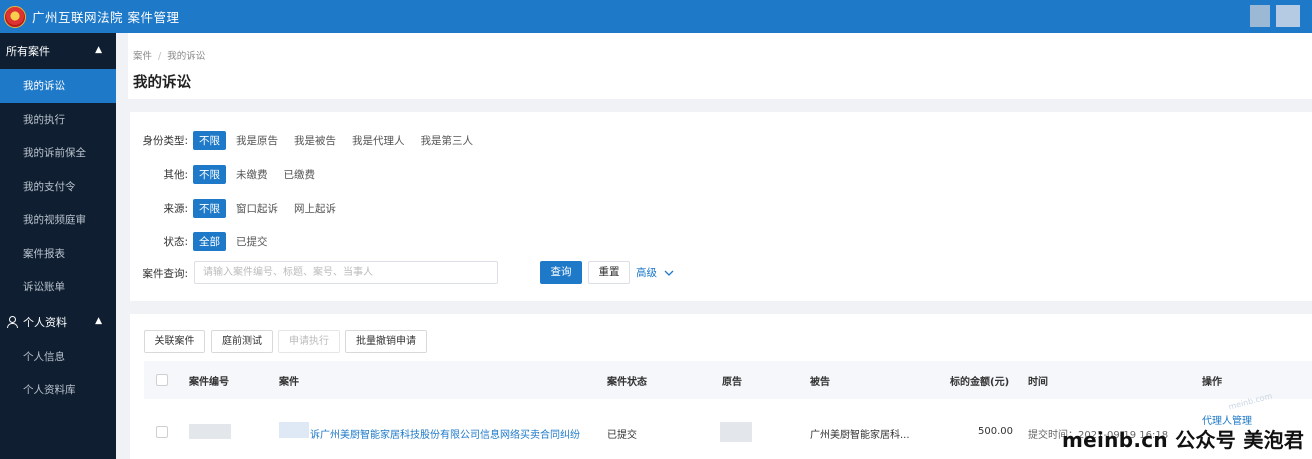 This screenshot has width=1312, height=459. I want to click on filter-other-row: 其他: 不限 未缴费 已缴费, so click(222, 174).